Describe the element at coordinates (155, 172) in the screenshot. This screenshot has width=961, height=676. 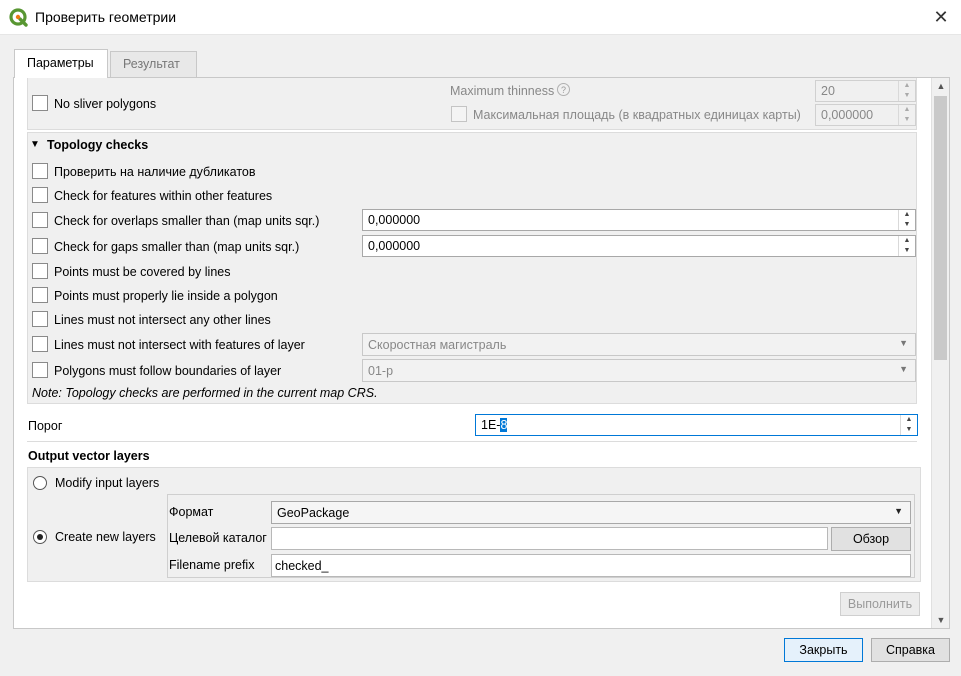
I see `duplicates-label: Проверить на наличие дубликатов` at that location.